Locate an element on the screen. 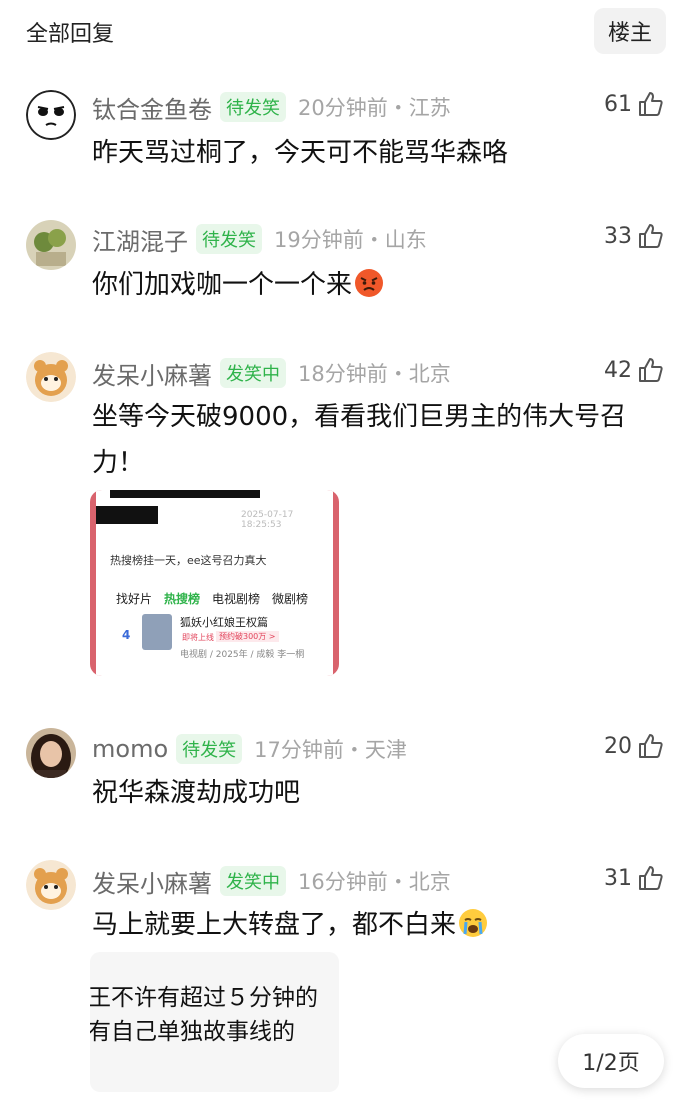 The height and width of the screenshot is (1108, 690). comment-text-content: 你们加戏咖一个一个来 is located at coordinates (222, 285).